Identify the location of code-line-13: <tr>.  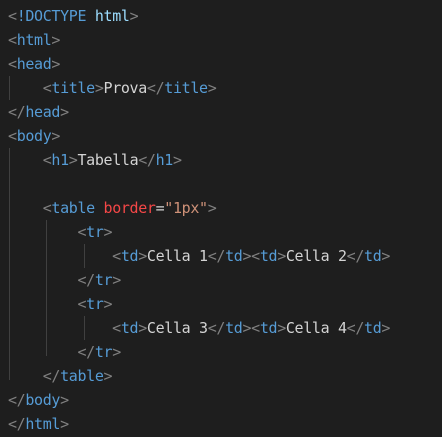
(60, 304).